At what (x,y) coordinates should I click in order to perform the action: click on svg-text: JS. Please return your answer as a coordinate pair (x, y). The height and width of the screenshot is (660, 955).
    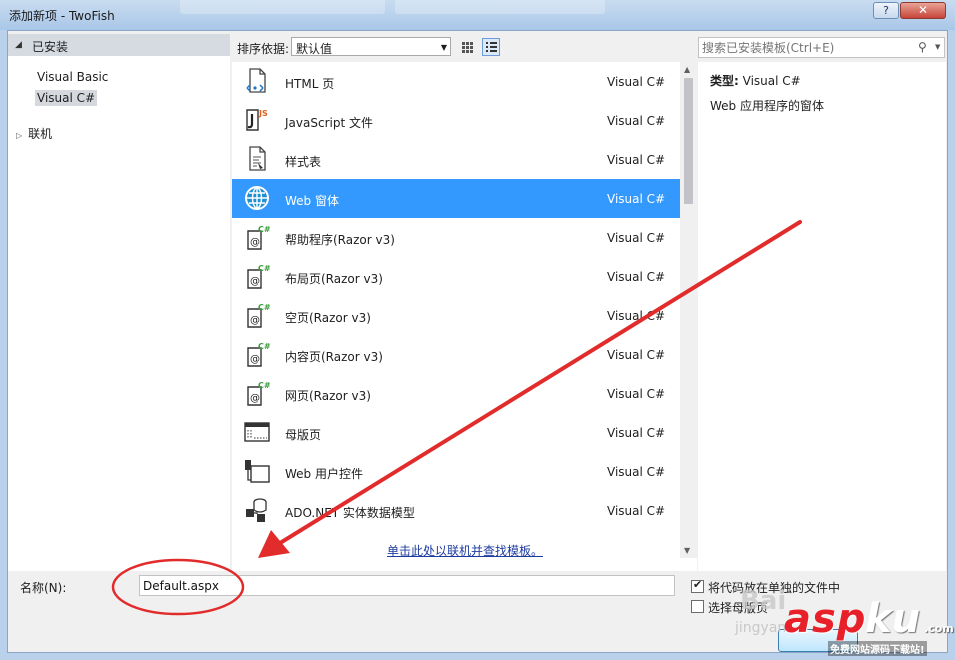
    Looking at the image, I should click on (263, 113).